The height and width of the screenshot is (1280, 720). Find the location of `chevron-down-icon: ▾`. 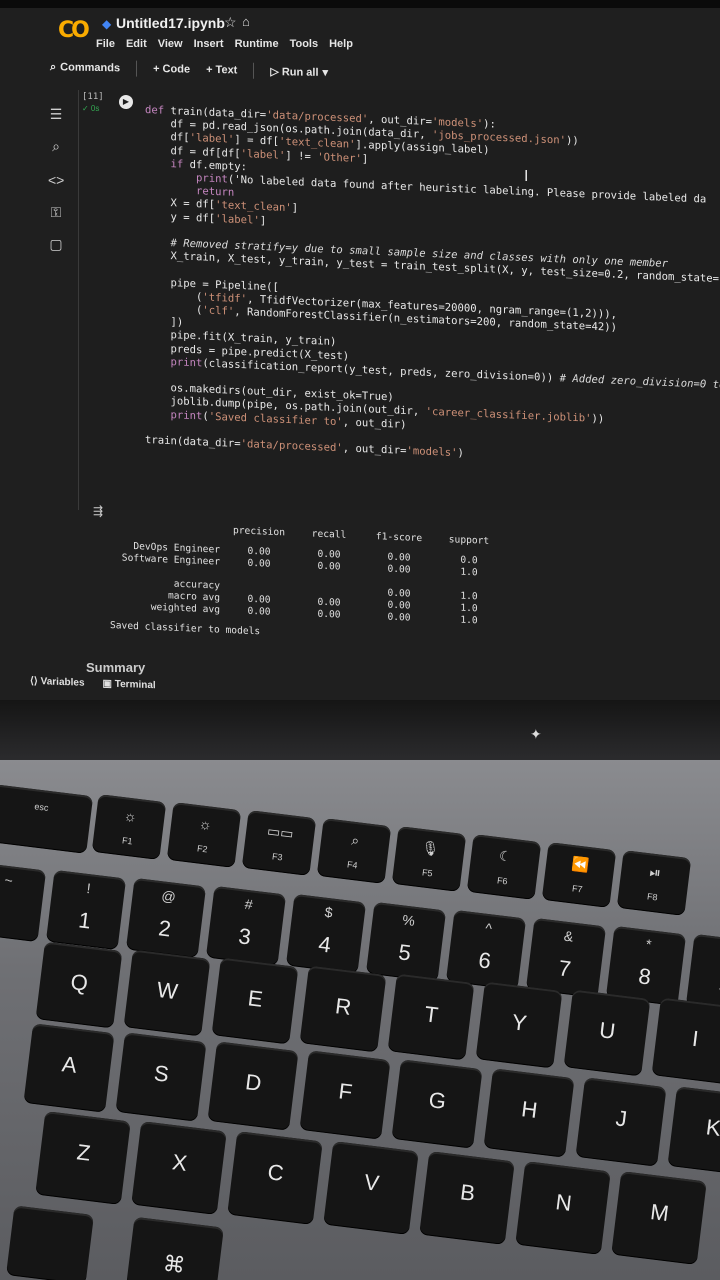

chevron-down-icon: ▾ is located at coordinates (326, 71).